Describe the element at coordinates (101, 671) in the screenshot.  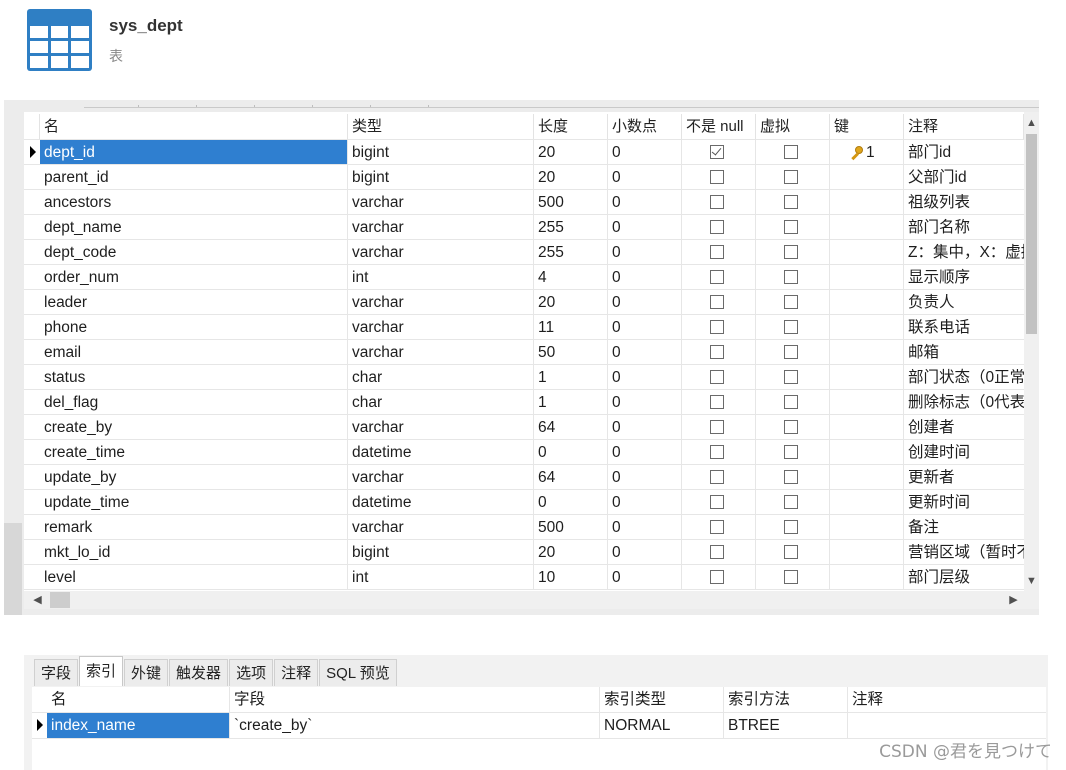
I see `tab-indexes: 索引` at that location.